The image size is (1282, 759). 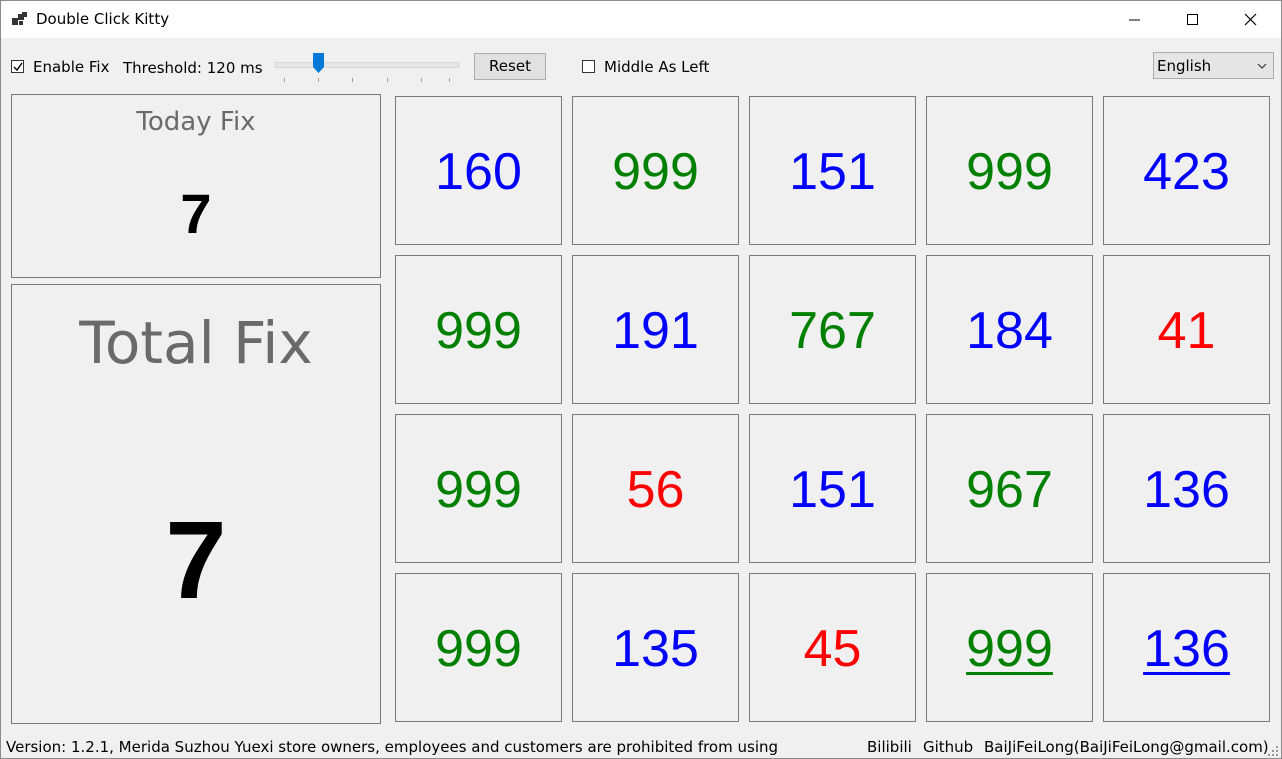 What do you see at coordinates (1126, 747) in the screenshot?
I see `author-link: BaiJiFeiLong(BaiJiFeiLong@gmail.com)` at bounding box center [1126, 747].